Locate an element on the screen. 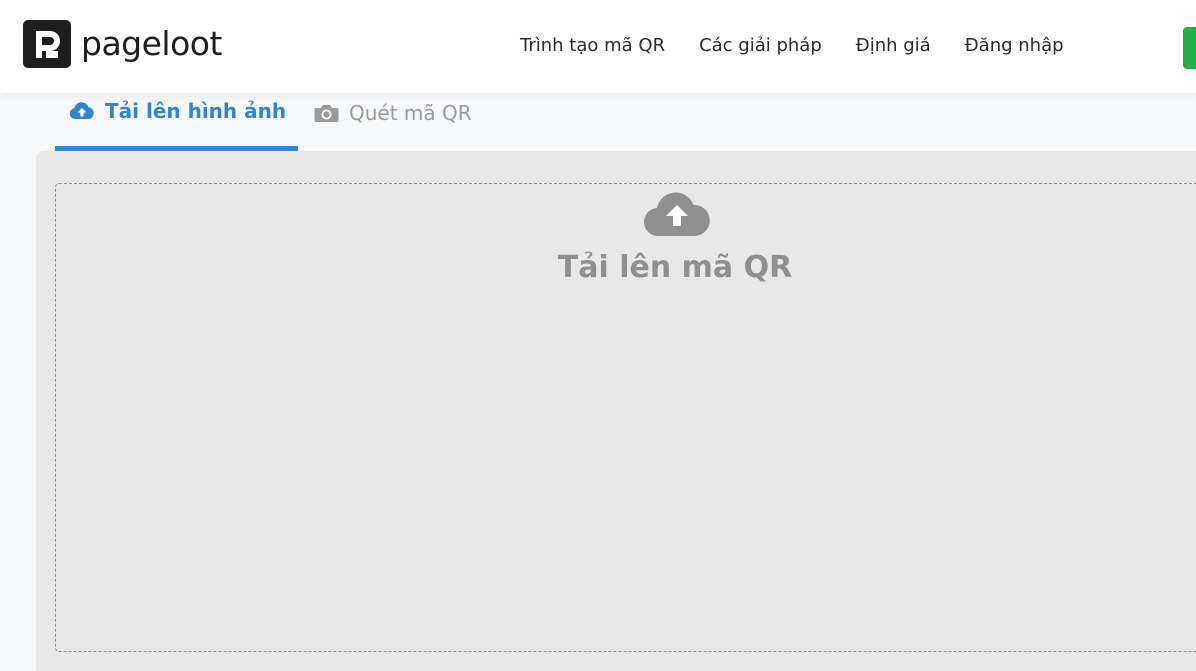 The height and width of the screenshot is (671, 1196). tab-scan-qr: Quét mã QR is located at coordinates (385, 122).